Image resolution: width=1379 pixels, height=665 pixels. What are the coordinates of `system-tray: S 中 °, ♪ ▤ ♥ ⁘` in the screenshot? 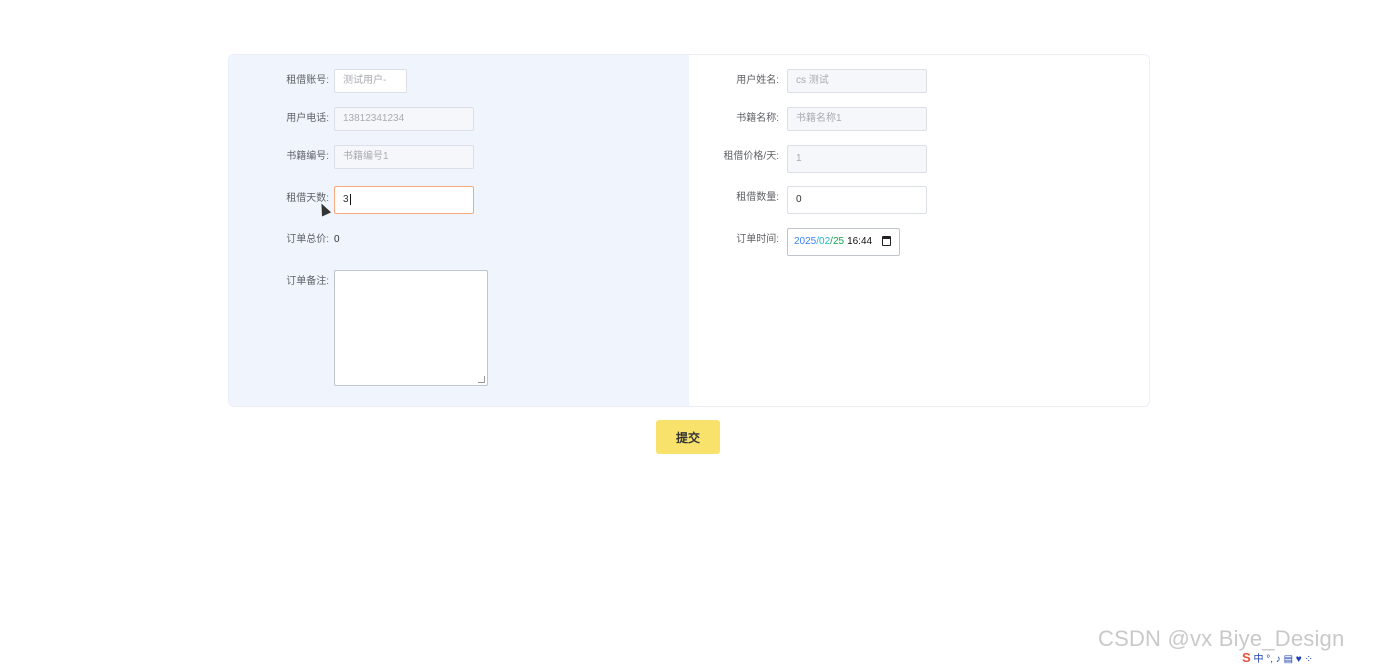 It's located at (1277, 657).